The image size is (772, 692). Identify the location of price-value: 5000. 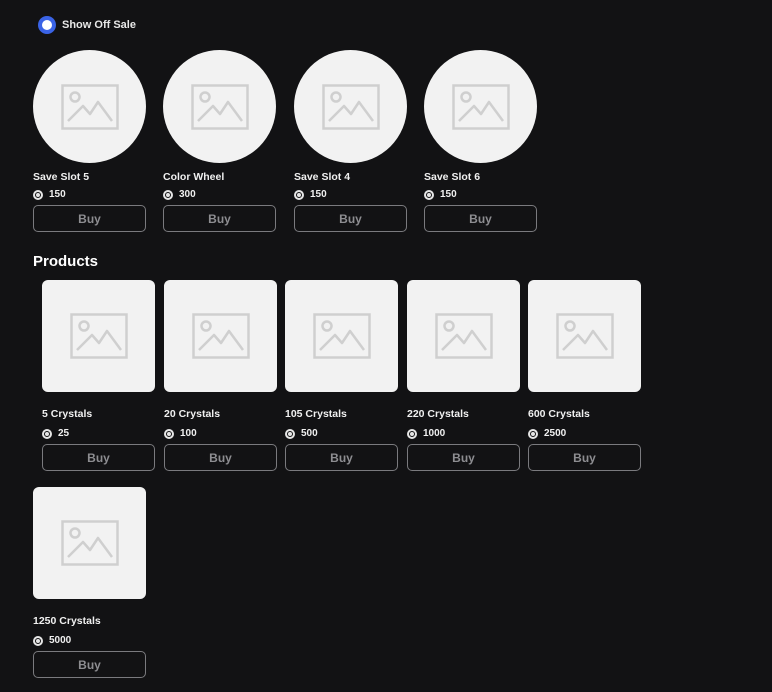
(60, 640).